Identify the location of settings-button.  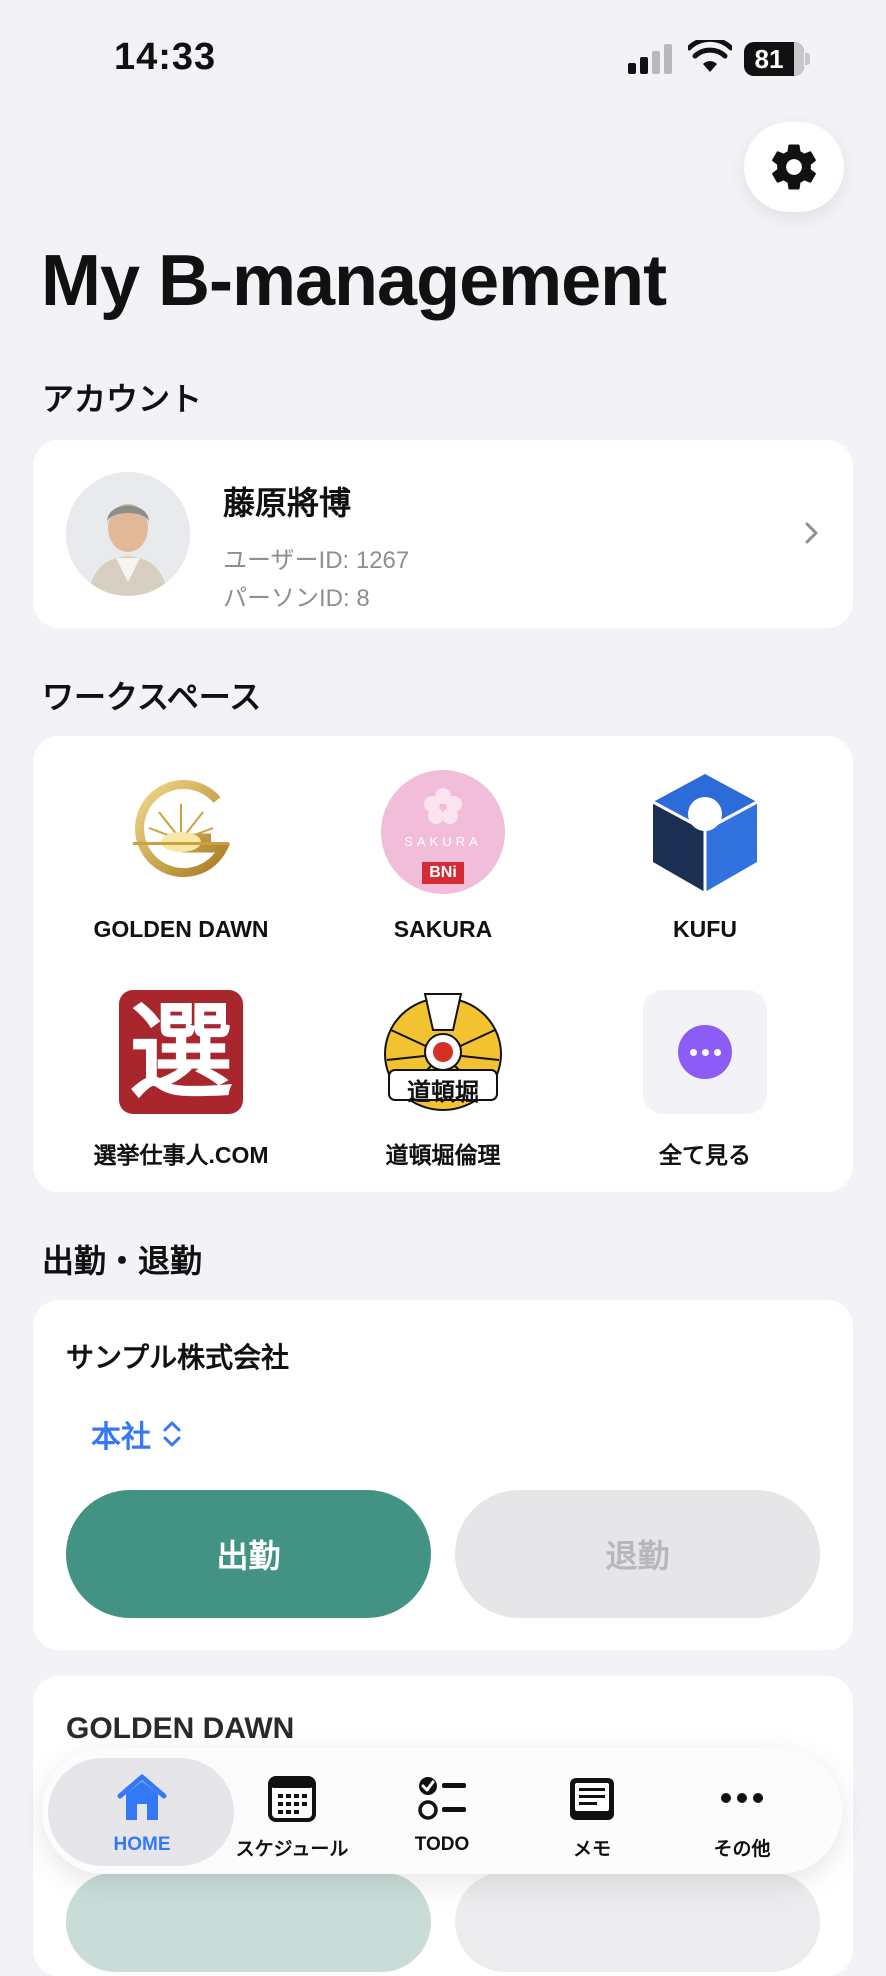
(794, 167).